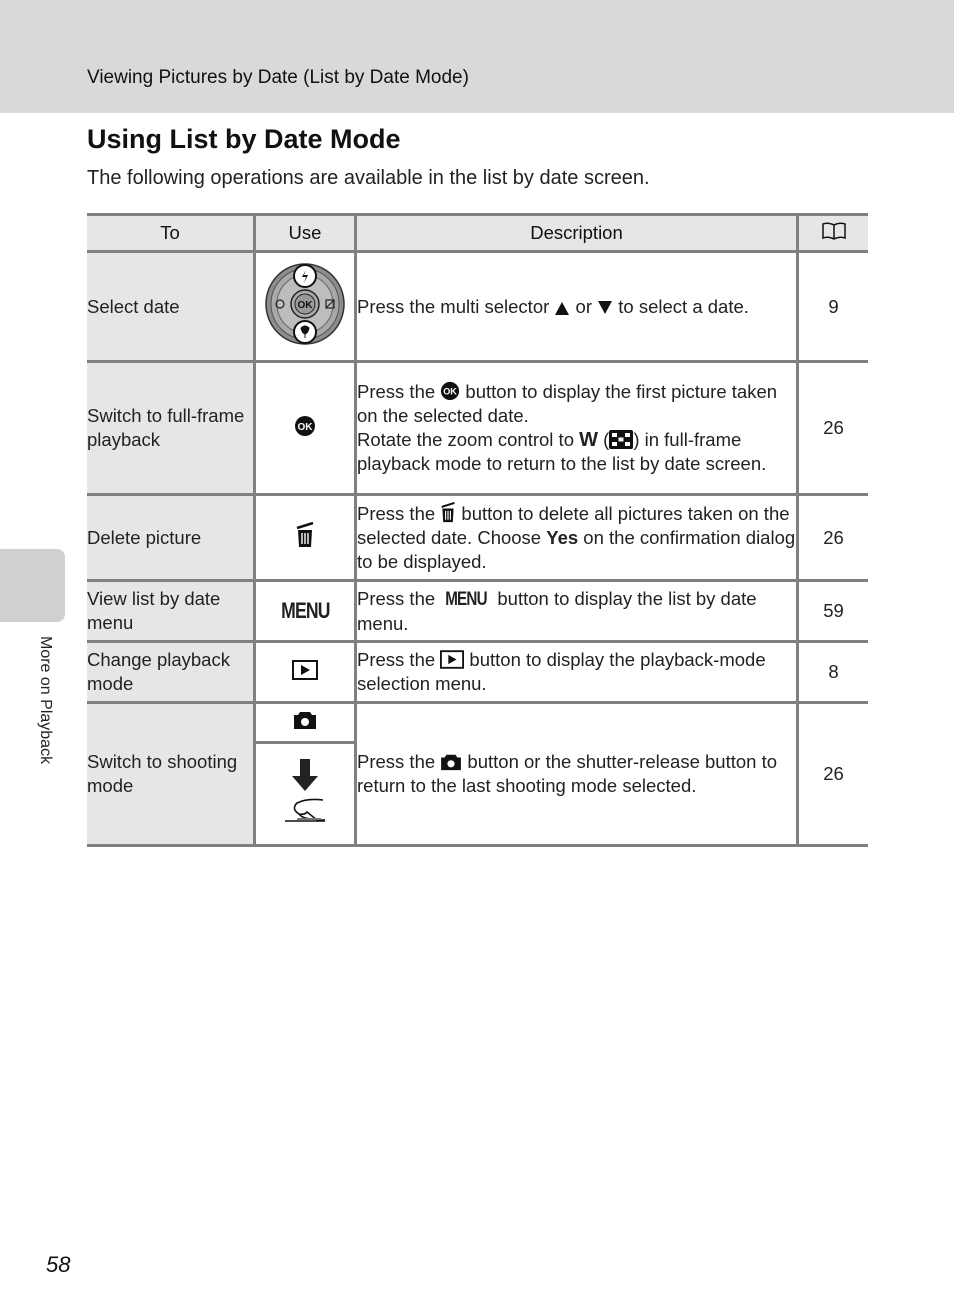 This screenshot has height=1314, width=954. I want to click on row-use-shutter, so click(305, 794).